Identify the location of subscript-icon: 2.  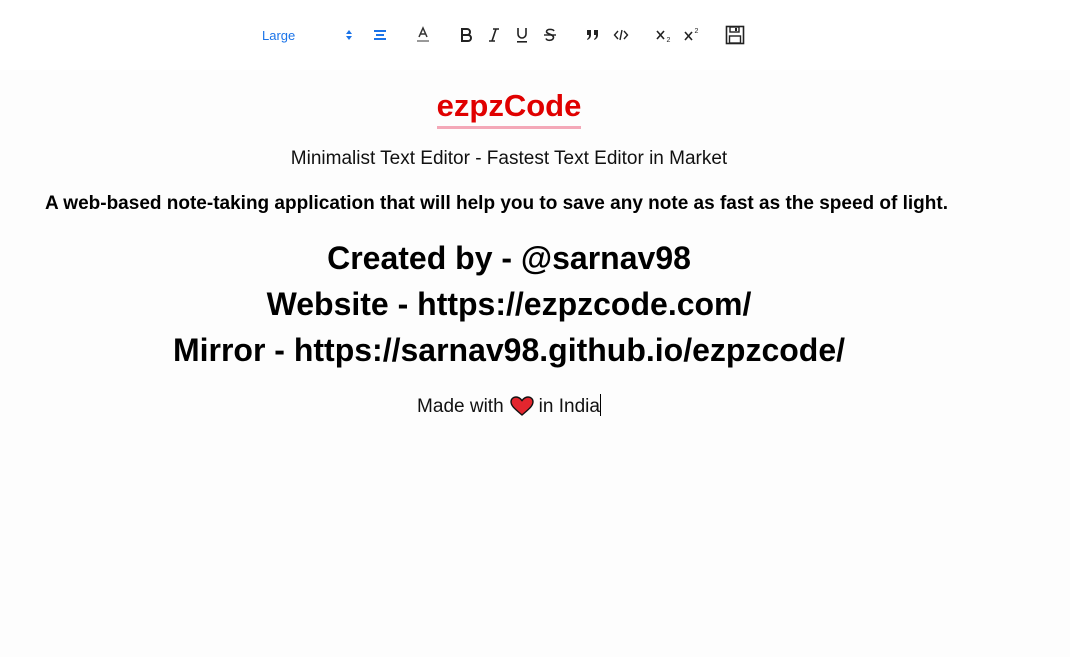
(664, 35).